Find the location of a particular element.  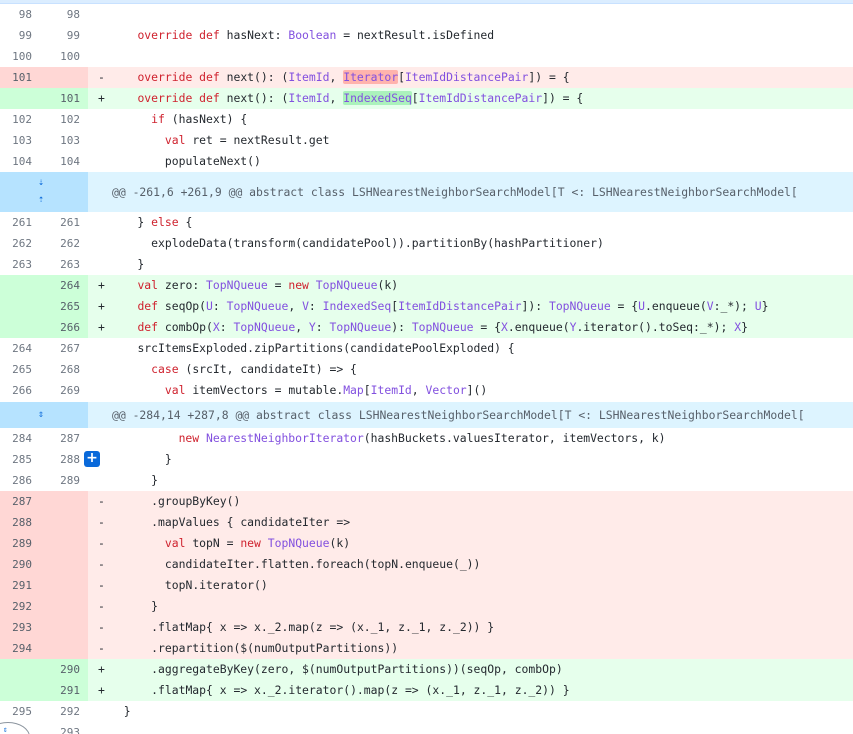

new-line-number: 264 is located at coordinates (64, 285).